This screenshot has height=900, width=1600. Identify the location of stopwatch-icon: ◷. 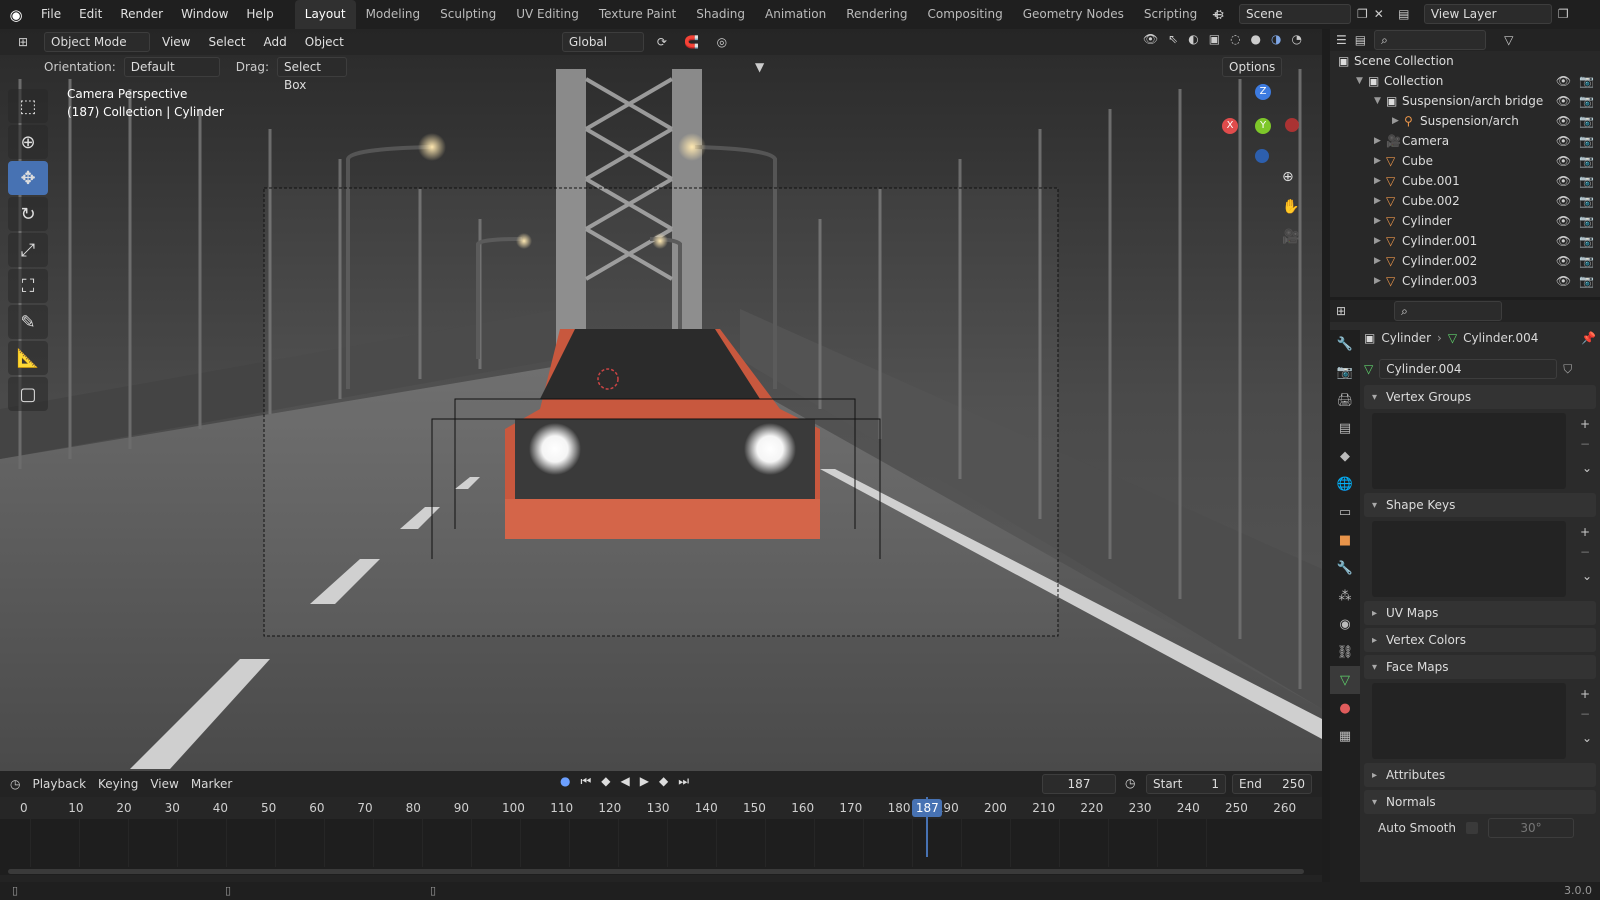
(1130, 783).